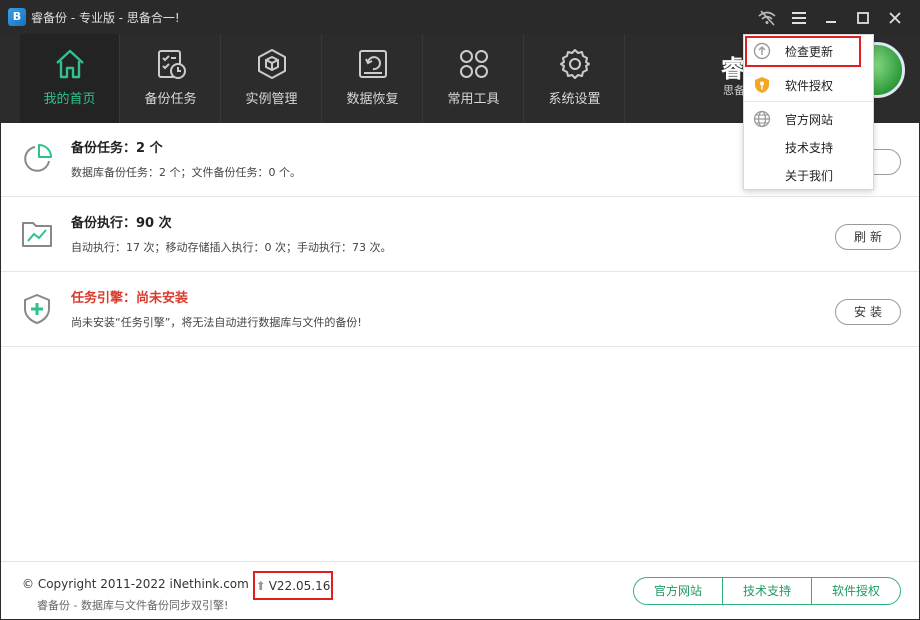  I want to click on title-bar: B 睿备份 - 专业版 - 思备合一!, so click(460, 17).